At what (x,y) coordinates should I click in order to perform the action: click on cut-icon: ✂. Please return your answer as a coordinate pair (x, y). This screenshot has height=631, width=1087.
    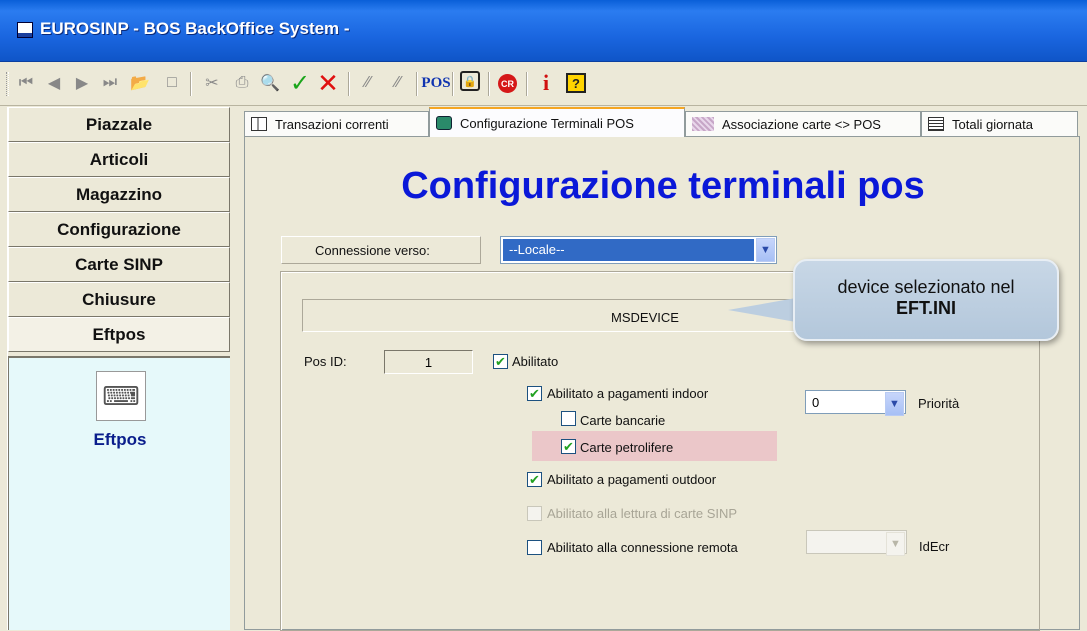
    Looking at the image, I should click on (212, 83).